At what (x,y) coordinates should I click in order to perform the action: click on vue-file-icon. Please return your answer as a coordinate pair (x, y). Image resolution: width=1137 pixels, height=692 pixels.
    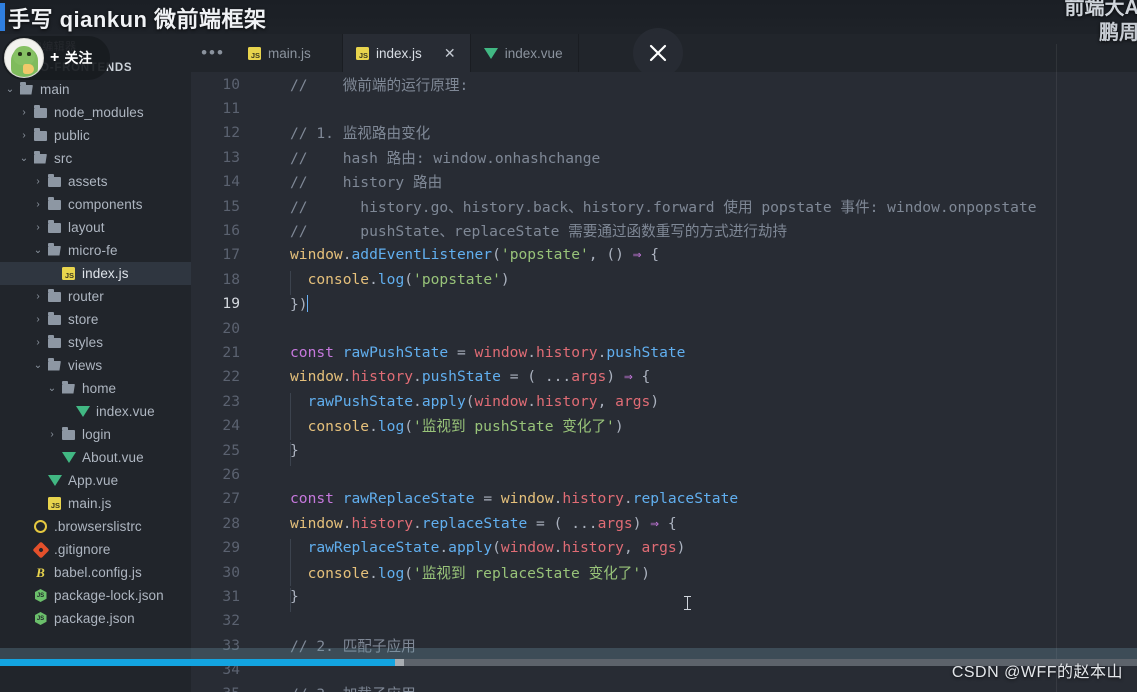
    Looking at the image, I should click on (82, 411).